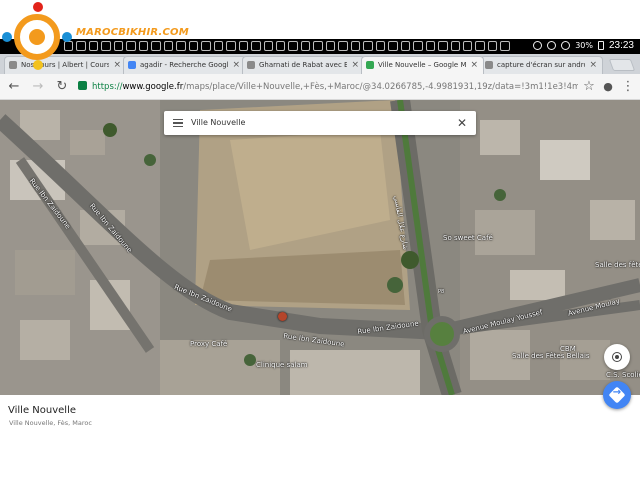  I want to click on search-card: Ville Nouvelle ✕, so click(320, 123).